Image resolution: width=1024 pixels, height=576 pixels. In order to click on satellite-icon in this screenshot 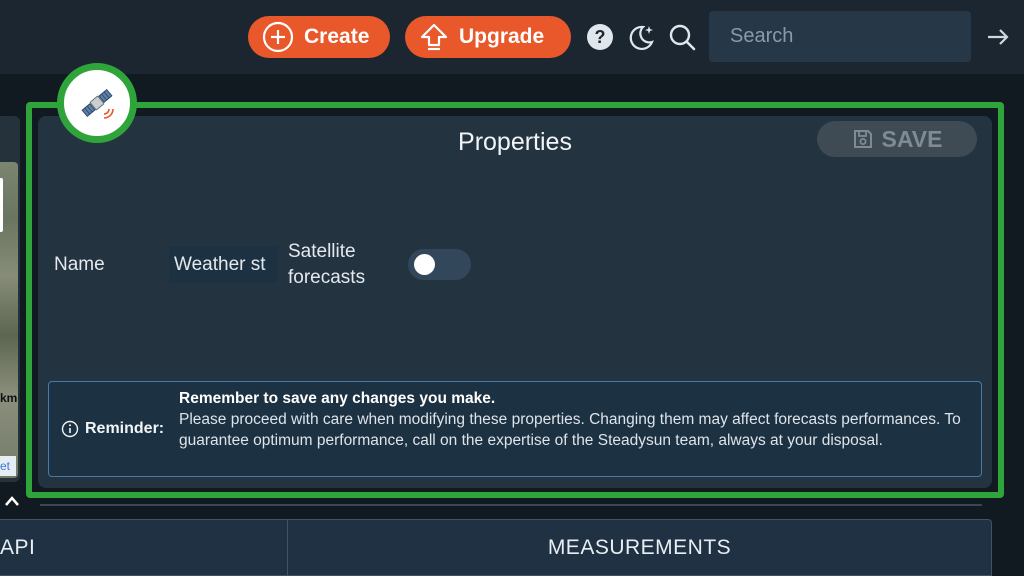, I will do `click(97, 103)`.